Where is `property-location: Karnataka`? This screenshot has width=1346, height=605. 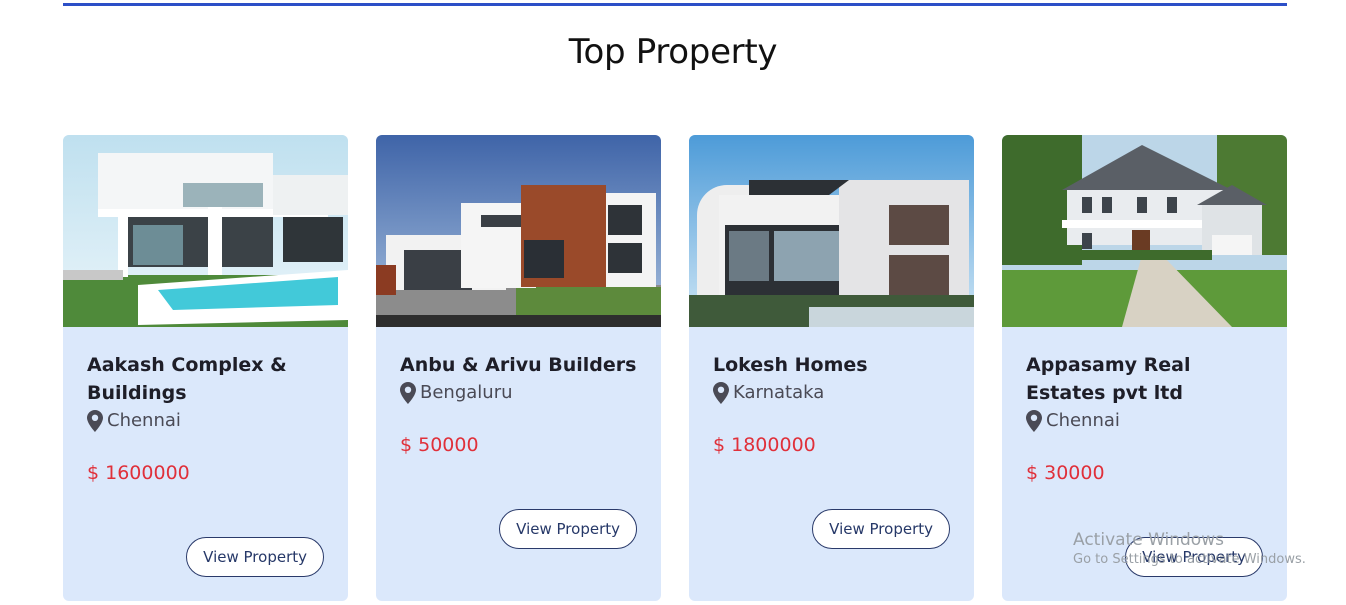
property-location: Karnataka is located at coordinates (831, 393).